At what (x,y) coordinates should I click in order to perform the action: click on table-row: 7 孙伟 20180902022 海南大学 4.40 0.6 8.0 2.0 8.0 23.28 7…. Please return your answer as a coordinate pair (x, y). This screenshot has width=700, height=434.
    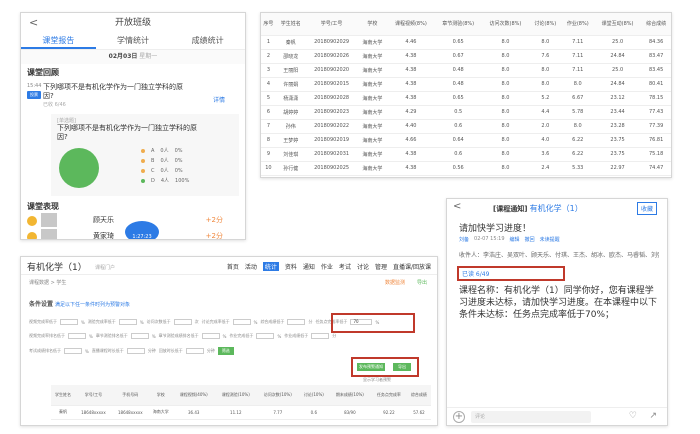
    Looking at the image, I should click on (466, 126).